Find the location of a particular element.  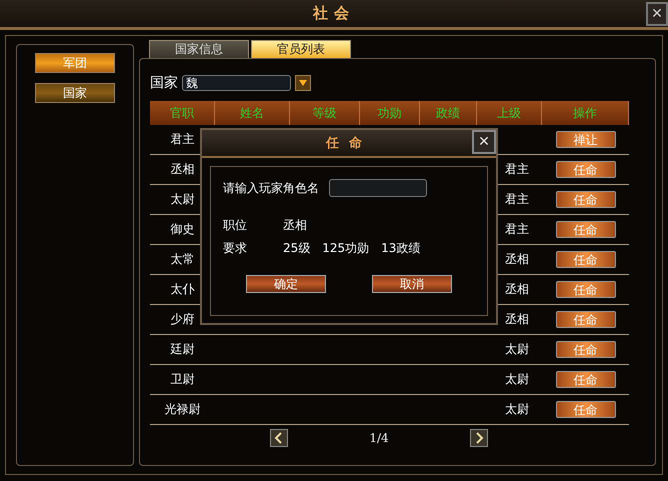

column-header: 操作 is located at coordinates (585, 113).